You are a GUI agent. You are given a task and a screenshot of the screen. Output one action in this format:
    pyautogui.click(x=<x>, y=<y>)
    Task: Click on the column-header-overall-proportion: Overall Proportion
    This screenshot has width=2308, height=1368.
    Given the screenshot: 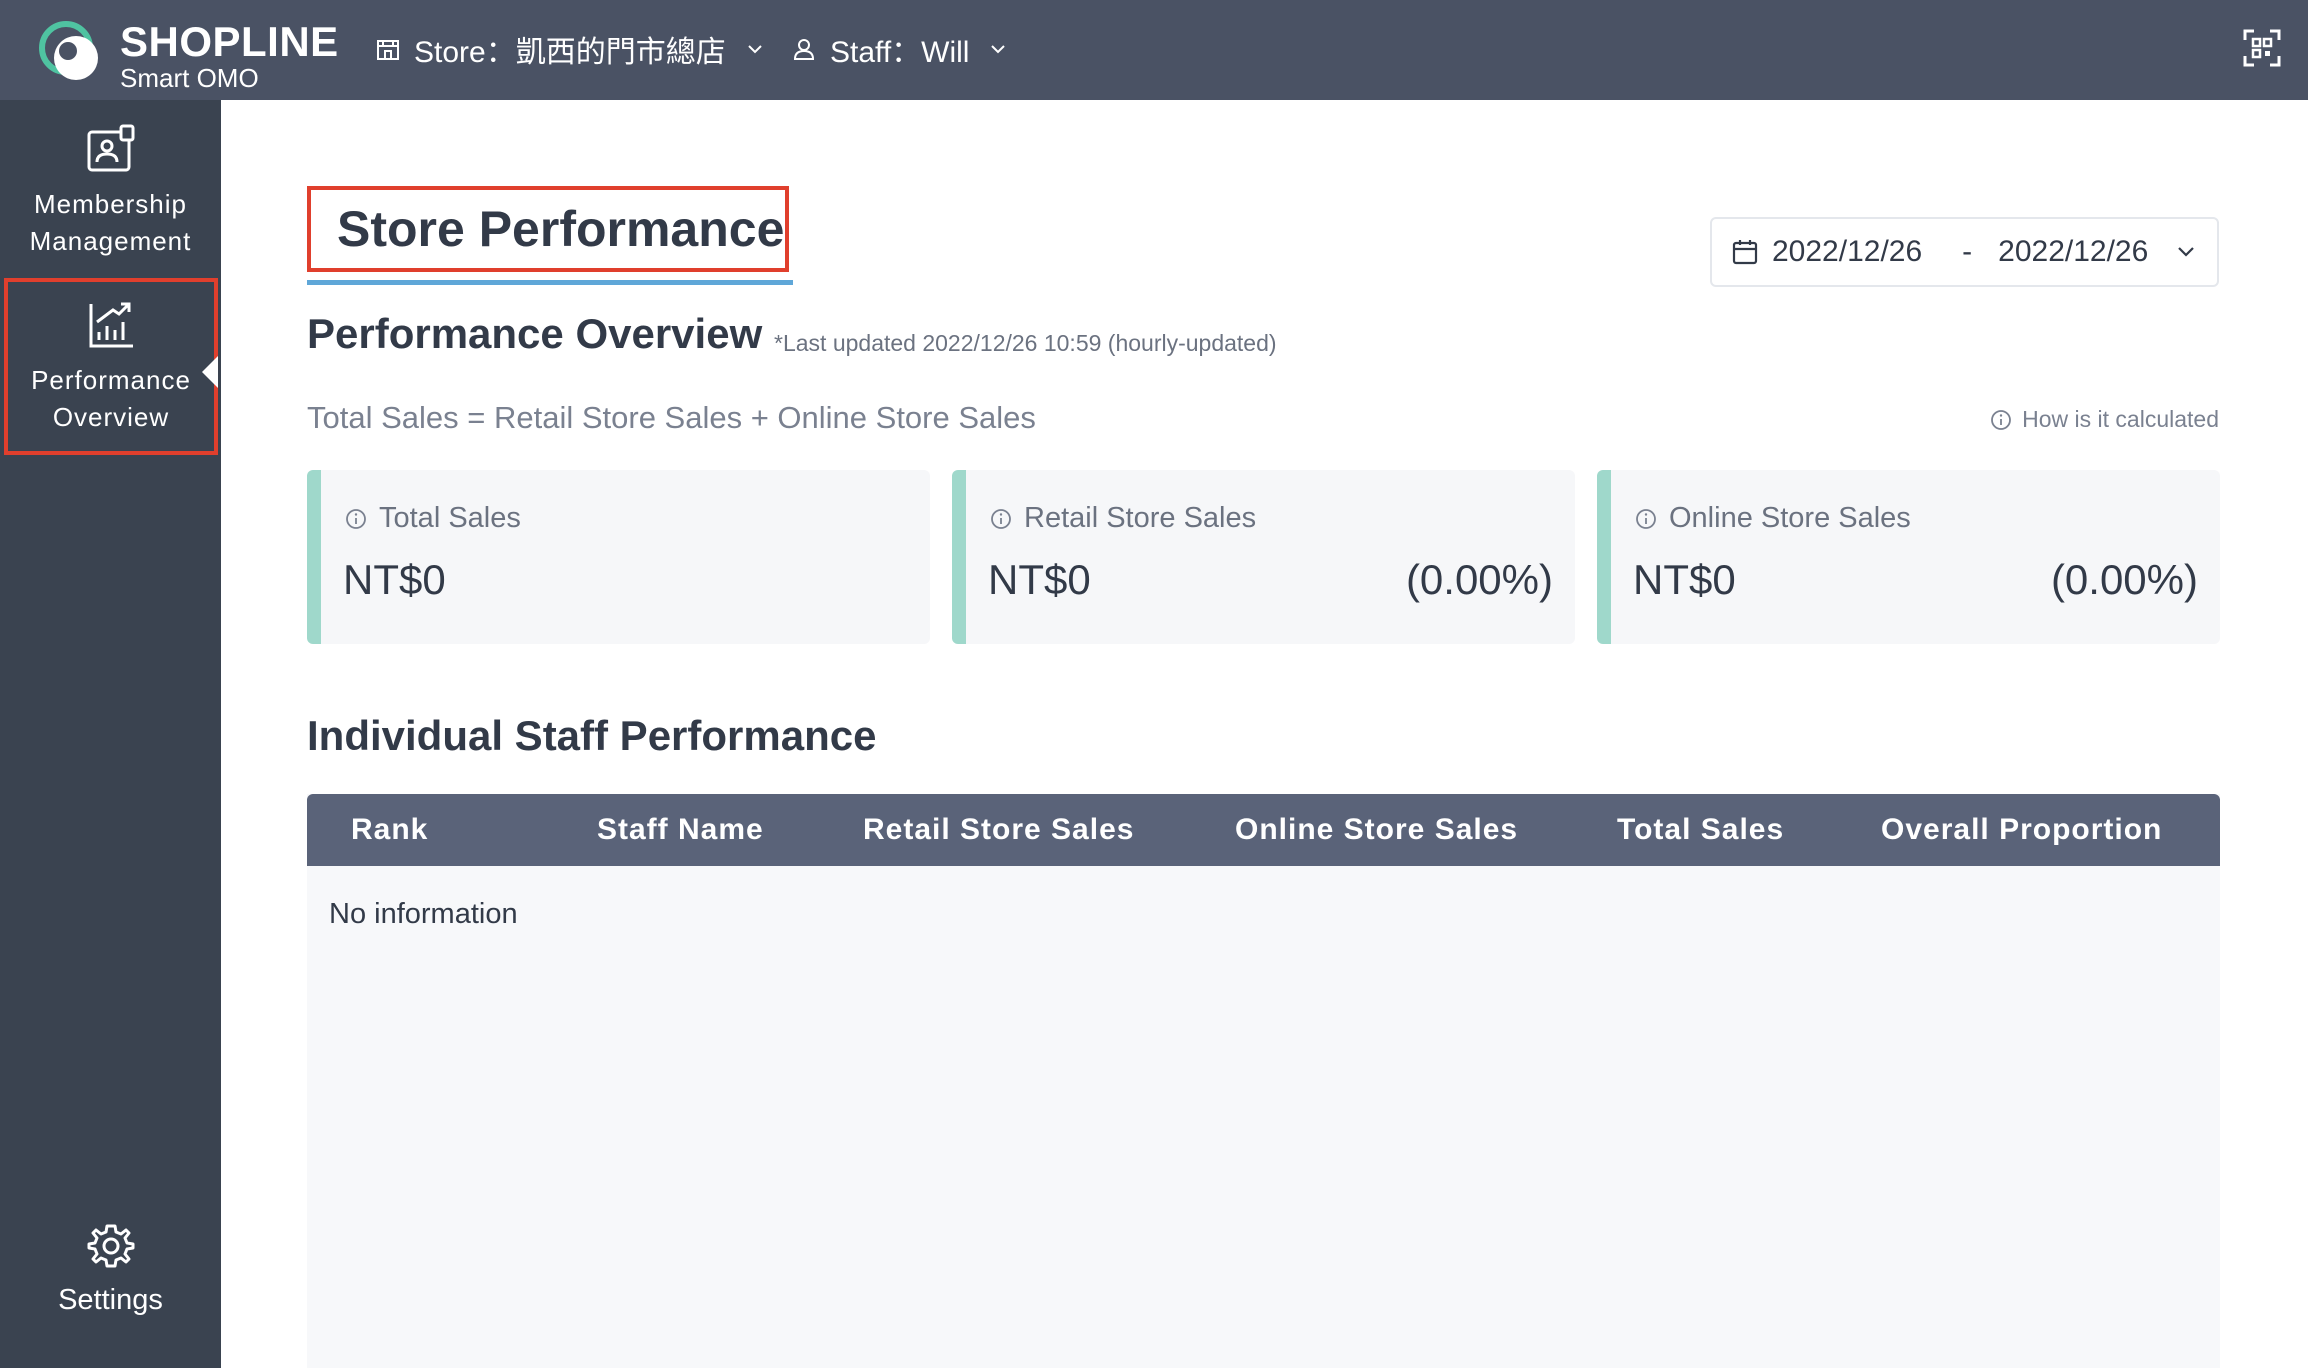 What is the action you would take?
    pyautogui.click(x=2021, y=830)
    